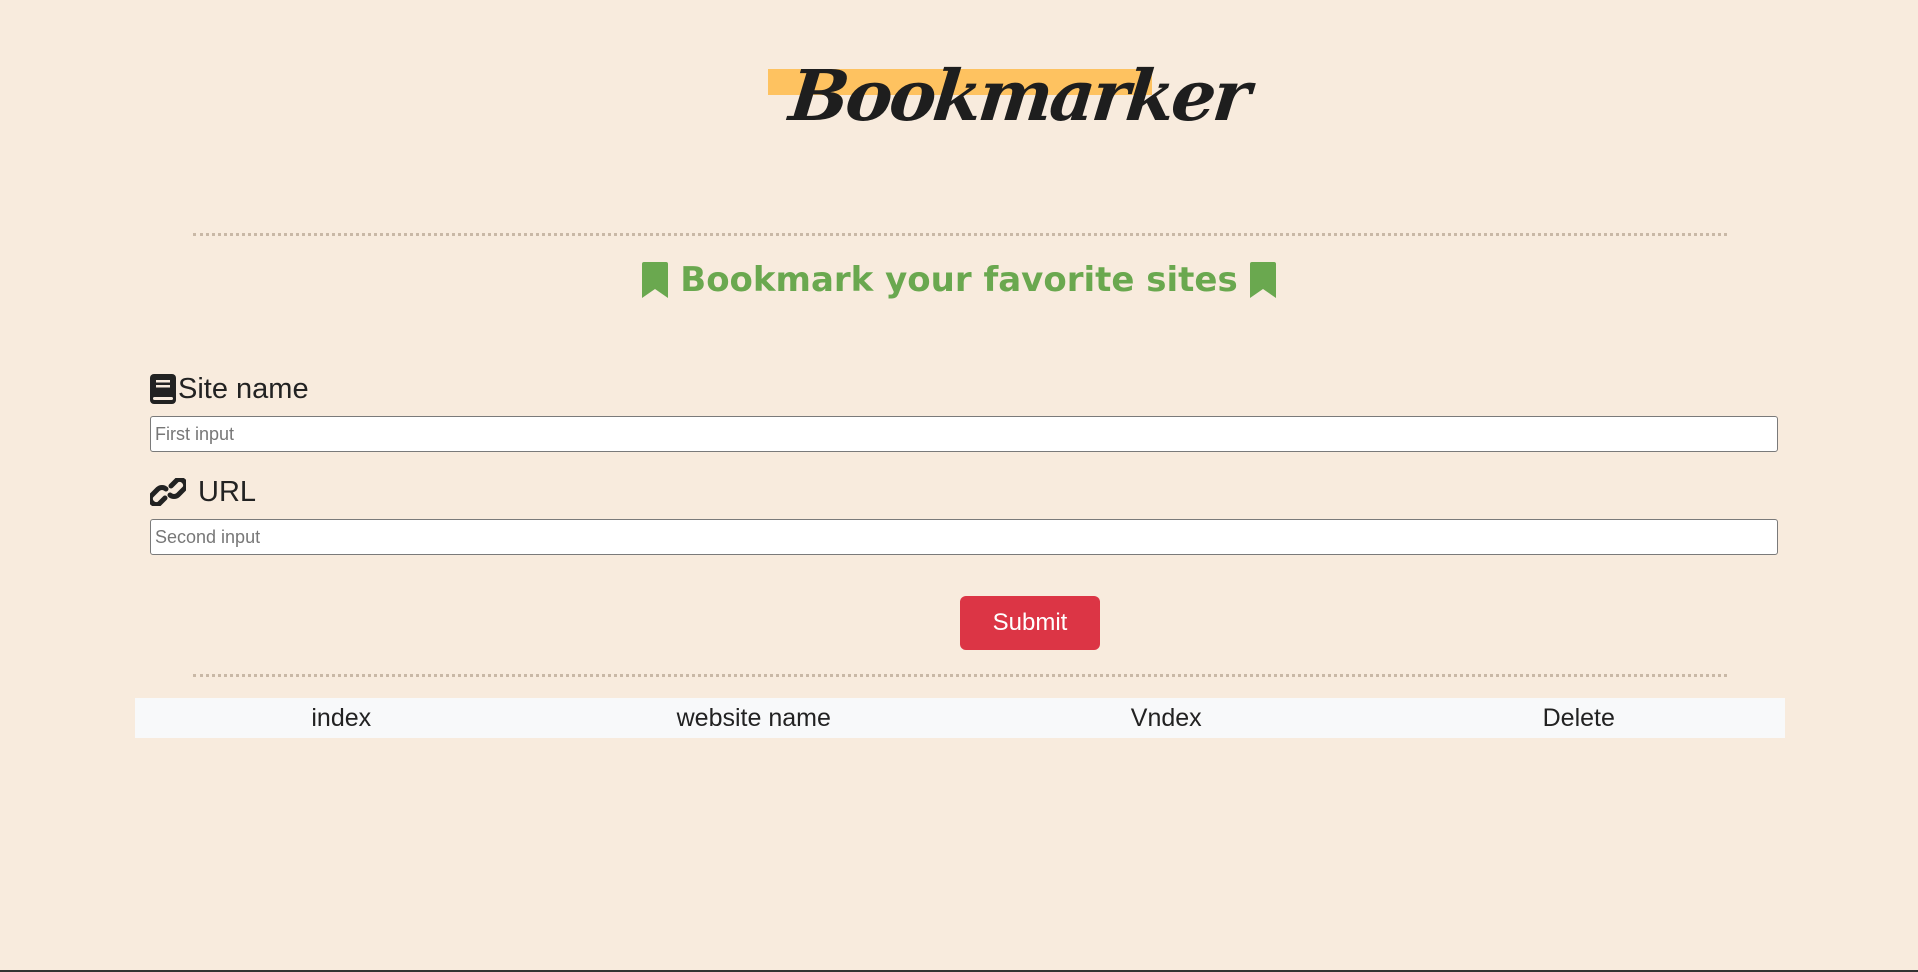 The width and height of the screenshot is (1918, 972). What do you see at coordinates (960, 675) in the screenshot?
I see `bottom-divider` at bounding box center [960, 675].